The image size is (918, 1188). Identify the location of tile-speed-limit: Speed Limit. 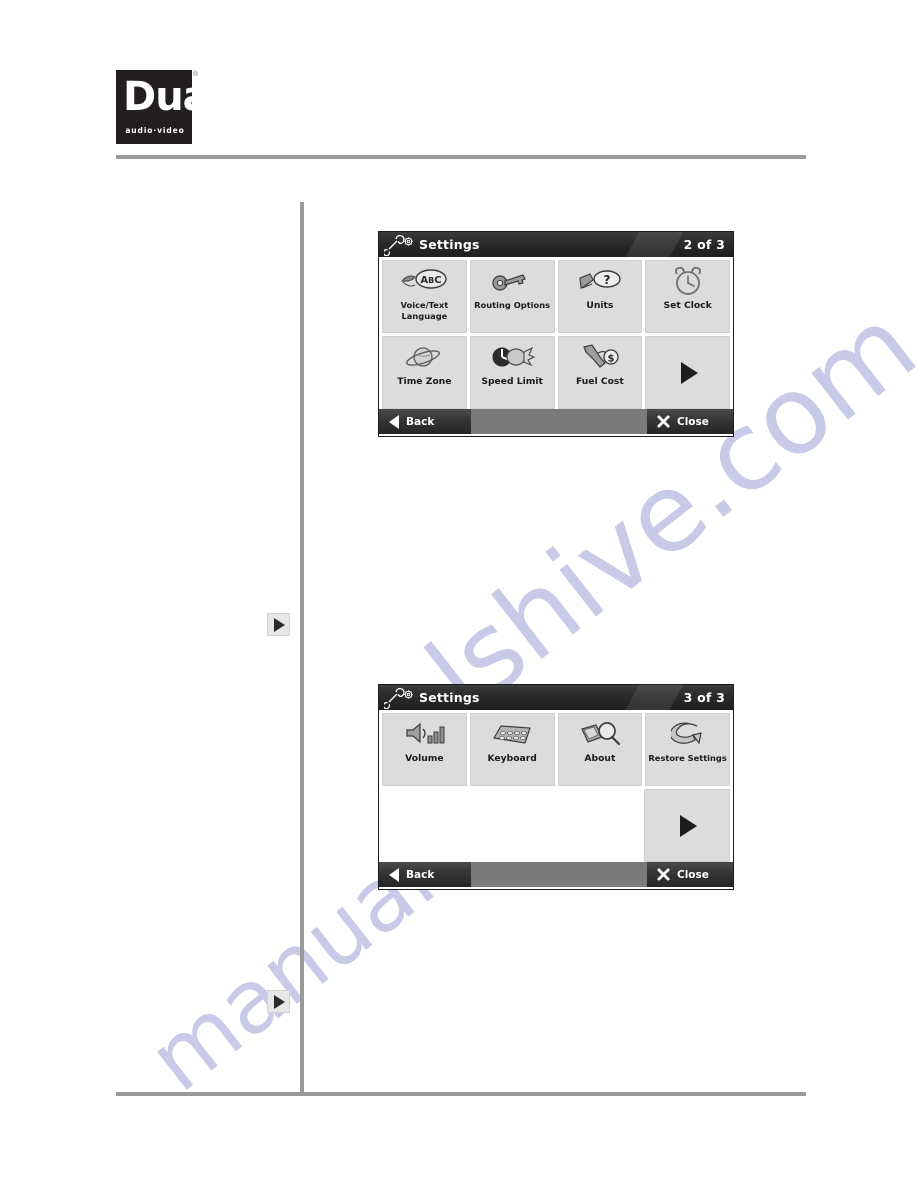
(512, 372).